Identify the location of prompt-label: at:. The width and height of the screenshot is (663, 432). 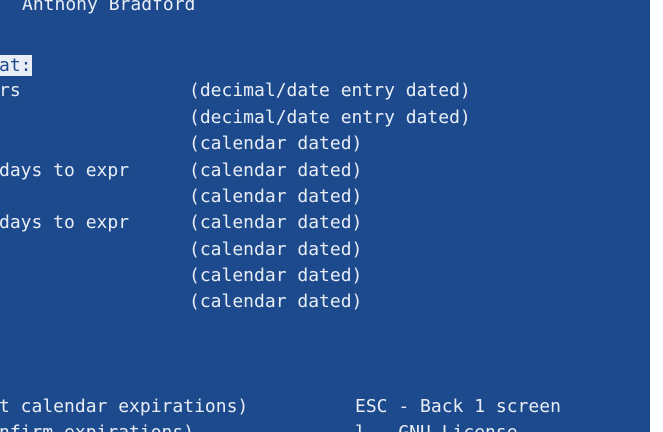
(16, 65).